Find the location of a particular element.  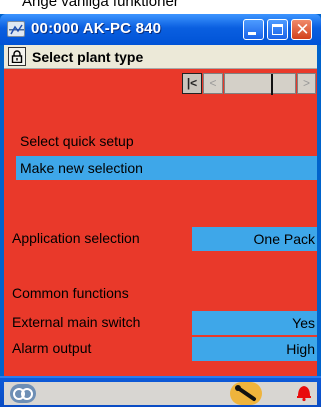

status-bar is located at coordinates (160, 391).